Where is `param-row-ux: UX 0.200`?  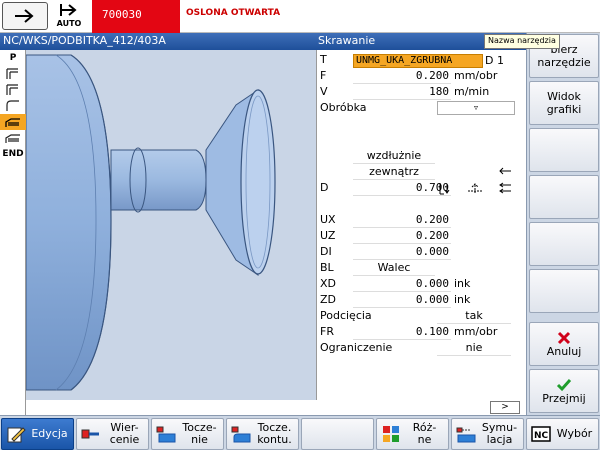
param-row-ux: UX 0.200 is located at coordinates (422, 220).